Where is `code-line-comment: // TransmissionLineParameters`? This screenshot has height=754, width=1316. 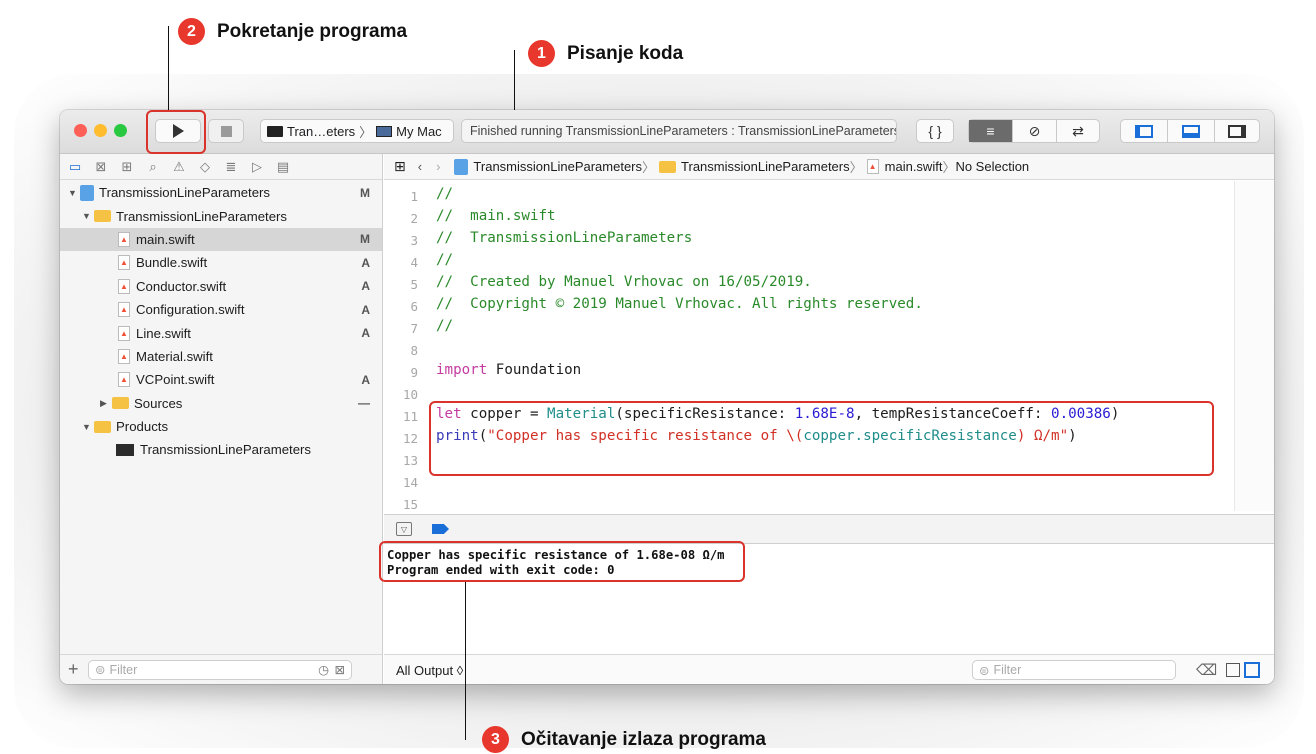
code-line-comment: // TransmissionLineParameters is located at coordinates (564, 238).